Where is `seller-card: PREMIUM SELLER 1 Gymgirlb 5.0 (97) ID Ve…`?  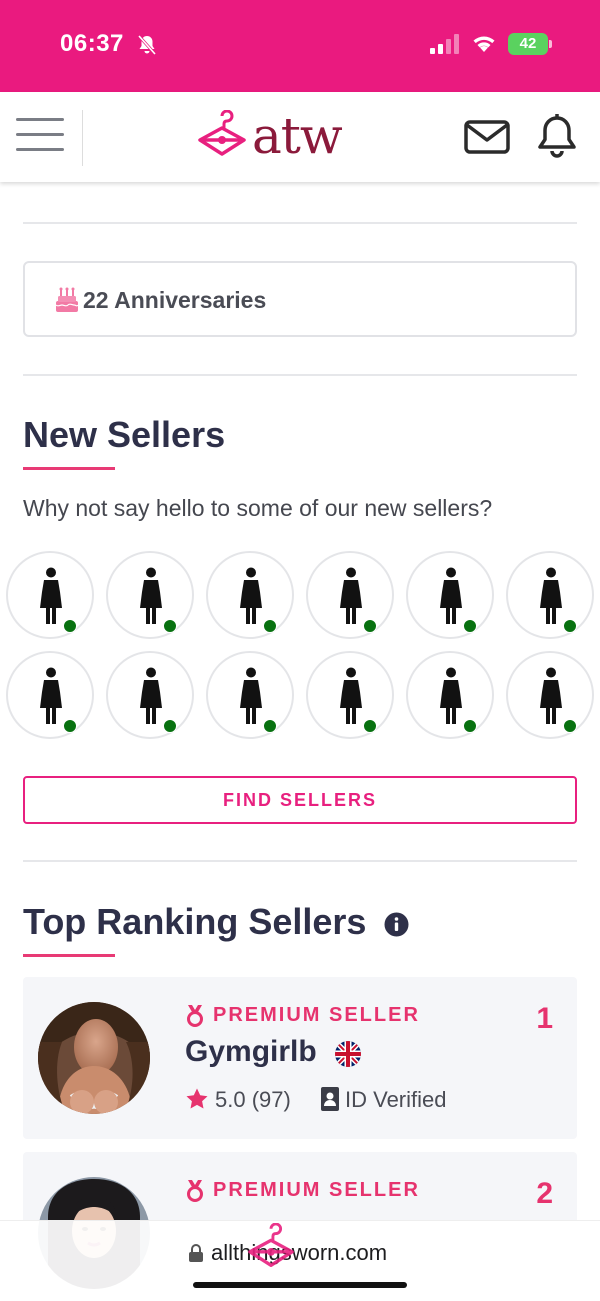
seller-card: PREMIUM SELLER 1 Gymgirlb 5.0 (97) ID Ve… is located at coordinates (300, 1058).